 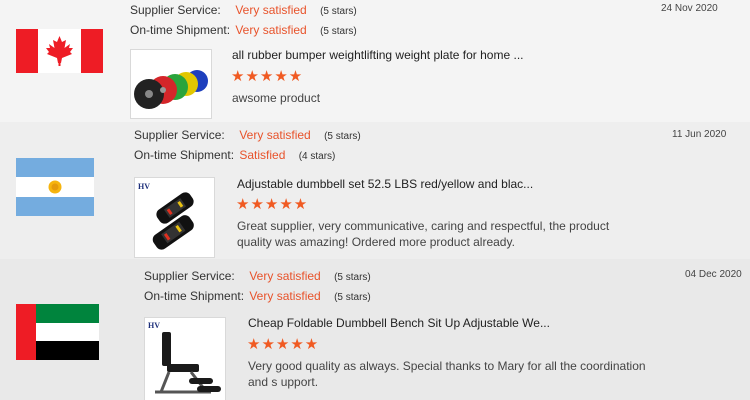 What do you see at coordinates (57, 332) in the screenshot?
I see `uae-flag-icon` at bounding box center [57, 332].